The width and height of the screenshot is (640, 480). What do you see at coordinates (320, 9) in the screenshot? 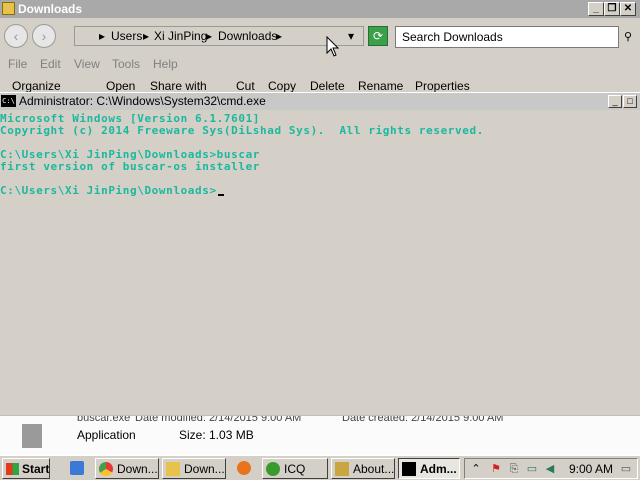
I see `explorer-title-bar: Downloads _ ❐ ✕` at bounding box center [320, 9].